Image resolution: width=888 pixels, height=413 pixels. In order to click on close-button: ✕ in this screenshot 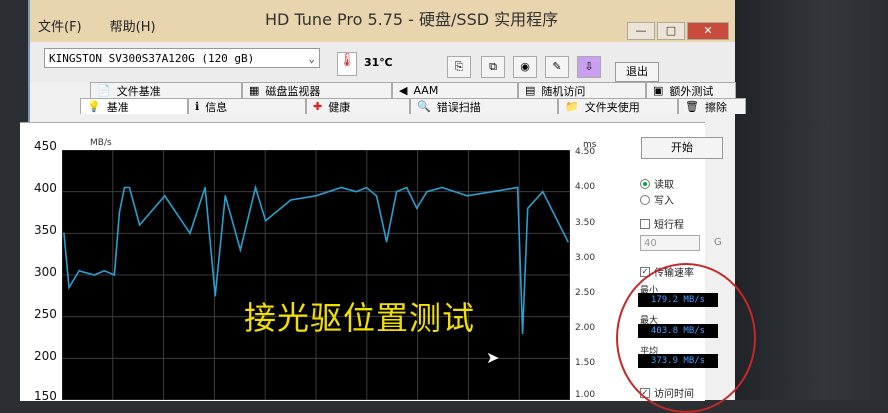, I will do `click(708, 31)`.